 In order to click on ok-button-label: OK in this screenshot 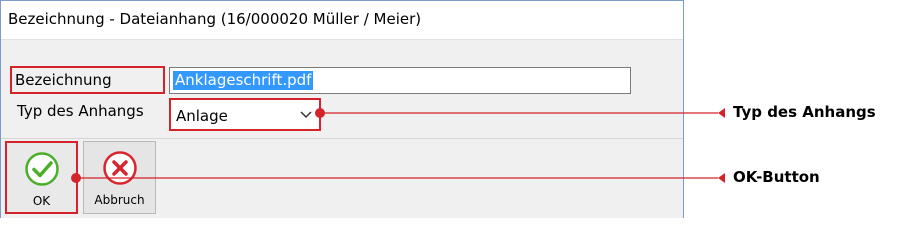, I will do `click(41, 201)`.